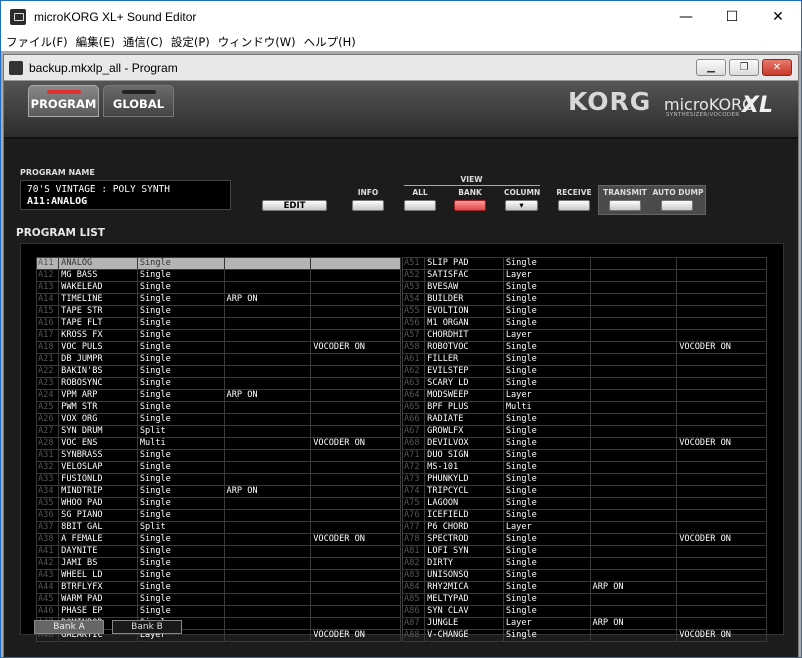 The height and width of the screenshot is (658, 802). What do you see at coordinates (218, 371) in the screenshot?
I see `program-row: A22 BAKIN'BS Single` at bounding box center [218, 371].